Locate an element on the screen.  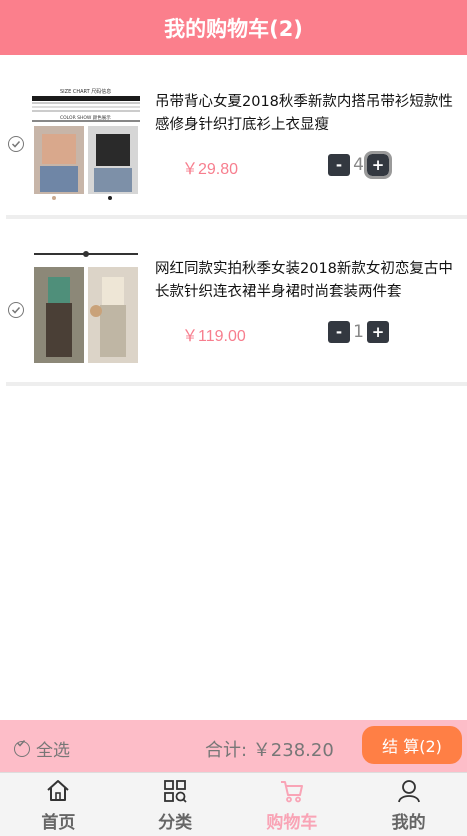
page-title: 我的购物车(2) is located at coordinates (233, 28).